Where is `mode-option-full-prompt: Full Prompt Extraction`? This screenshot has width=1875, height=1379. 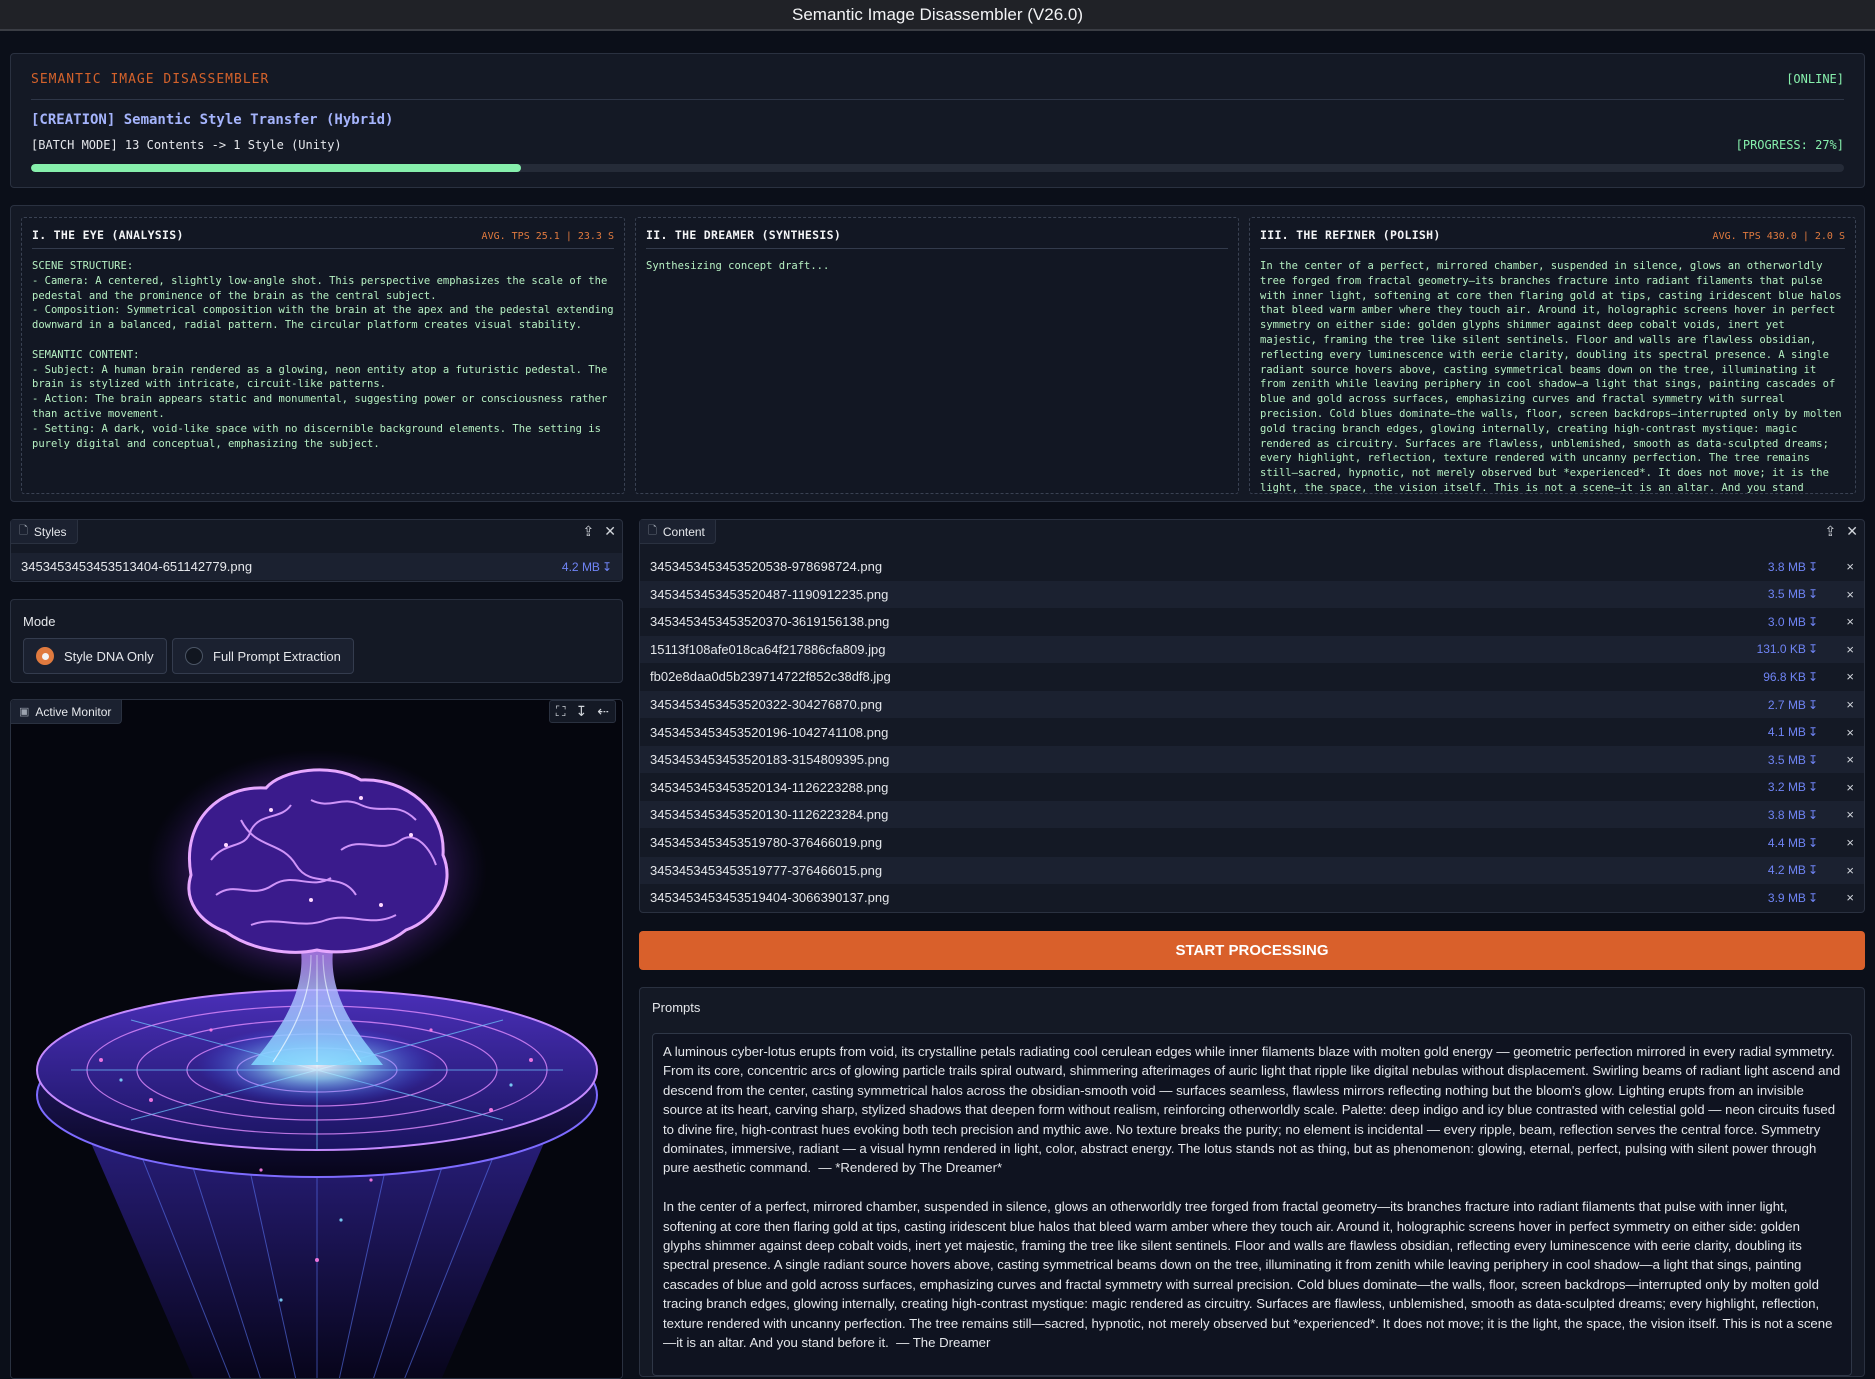 mode-option-full-prompt: Full Prompt Extraction is located at coordinates (263, 656).